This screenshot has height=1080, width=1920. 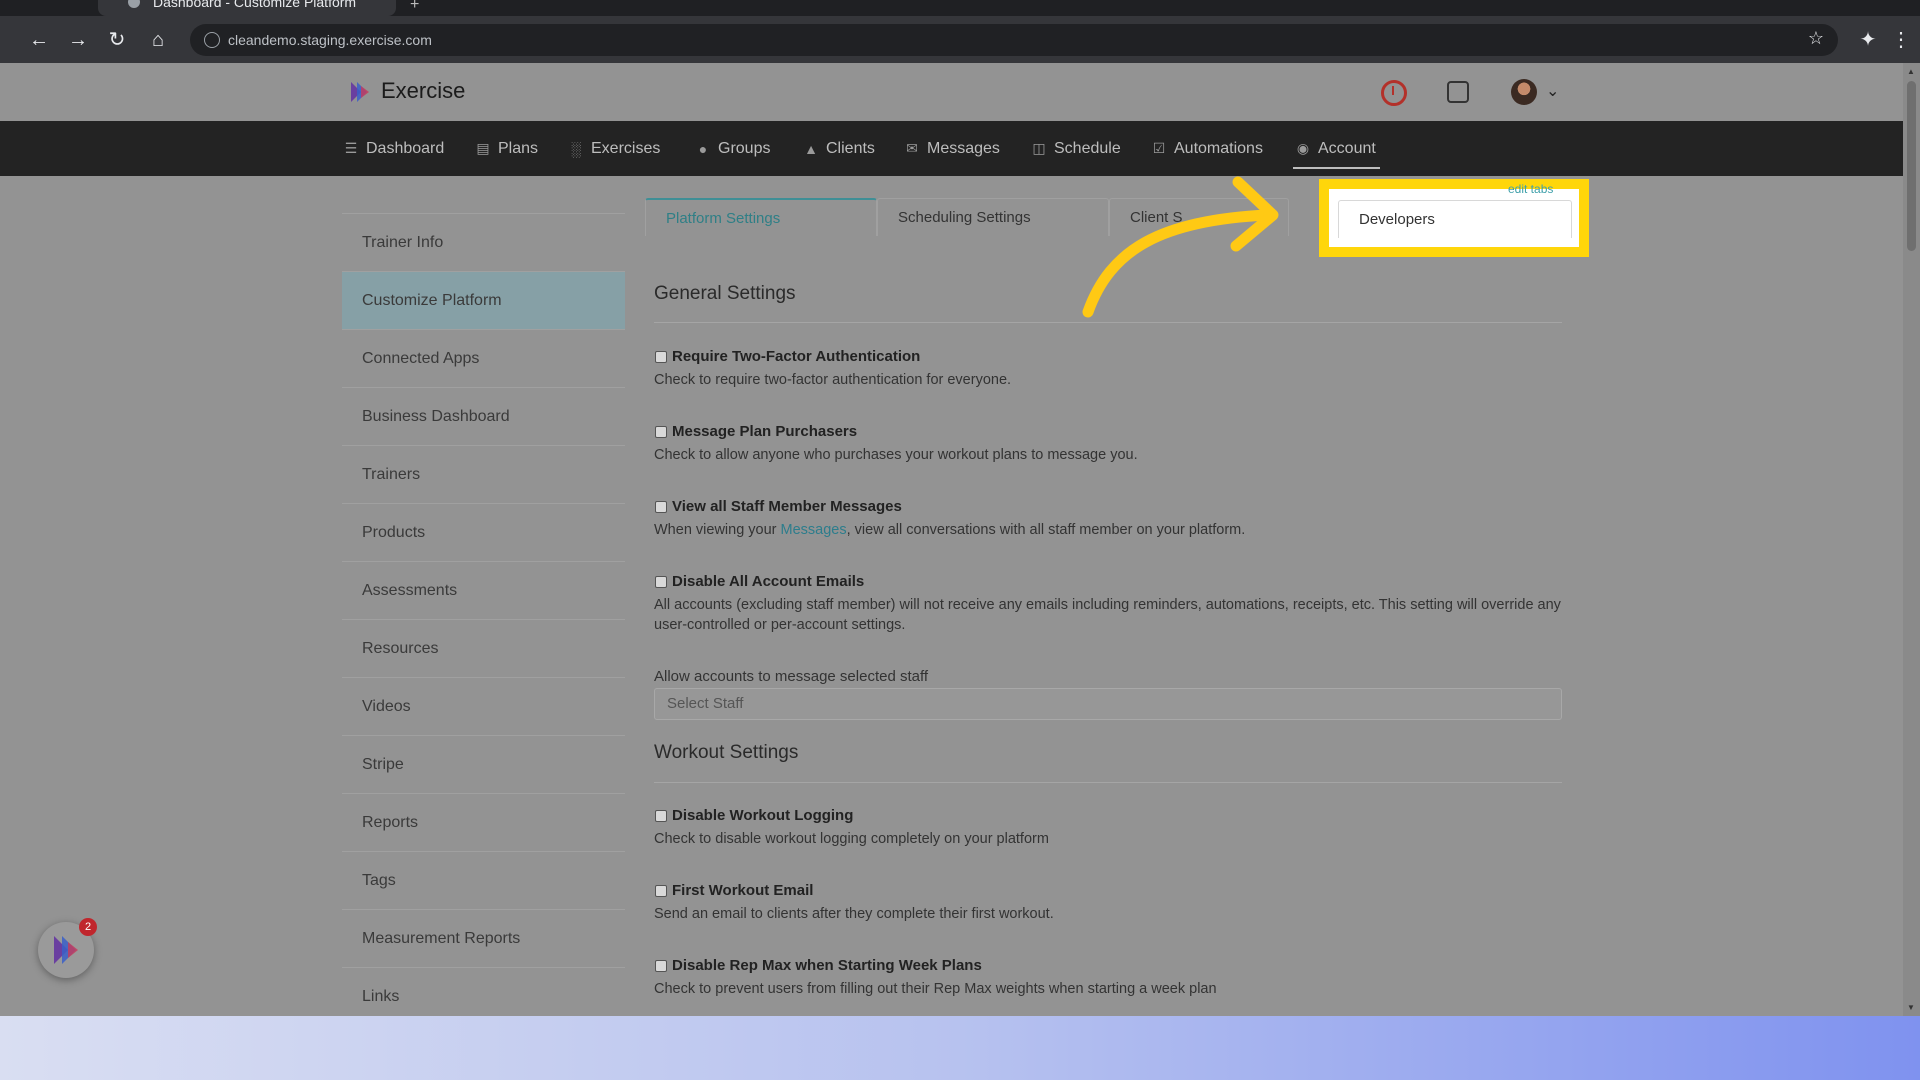 I want to click on site-info-icon, so click(x=212, y=40).